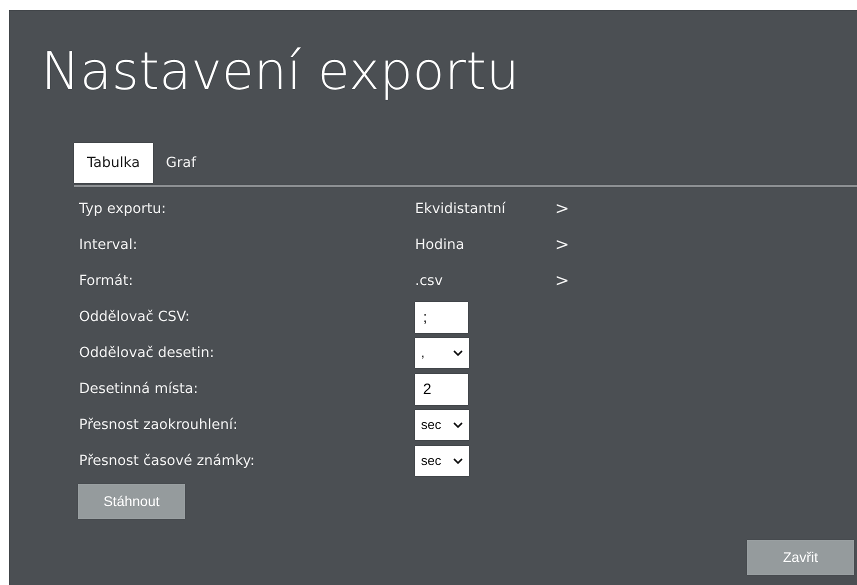 This screenshot has height=585, width=857. I want to click on field-label: Přesnost časové známky:, so click(167, 461).